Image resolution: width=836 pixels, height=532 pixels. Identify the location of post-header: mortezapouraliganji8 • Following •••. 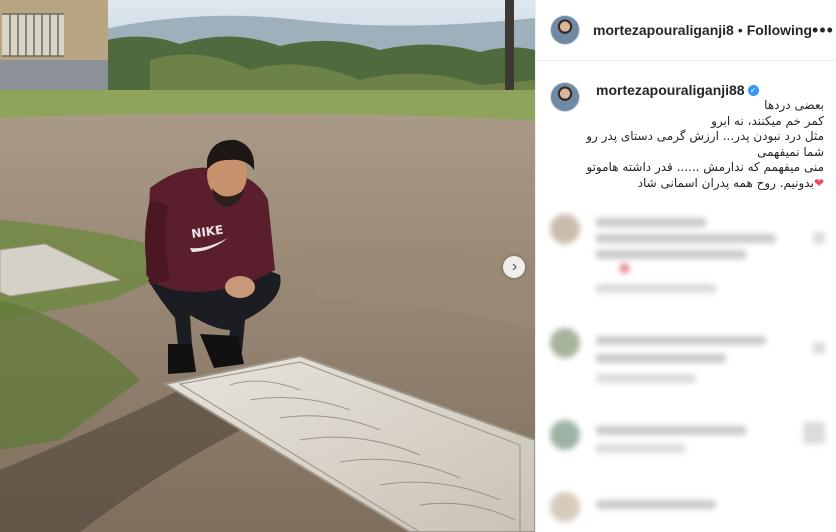
(686, 30).